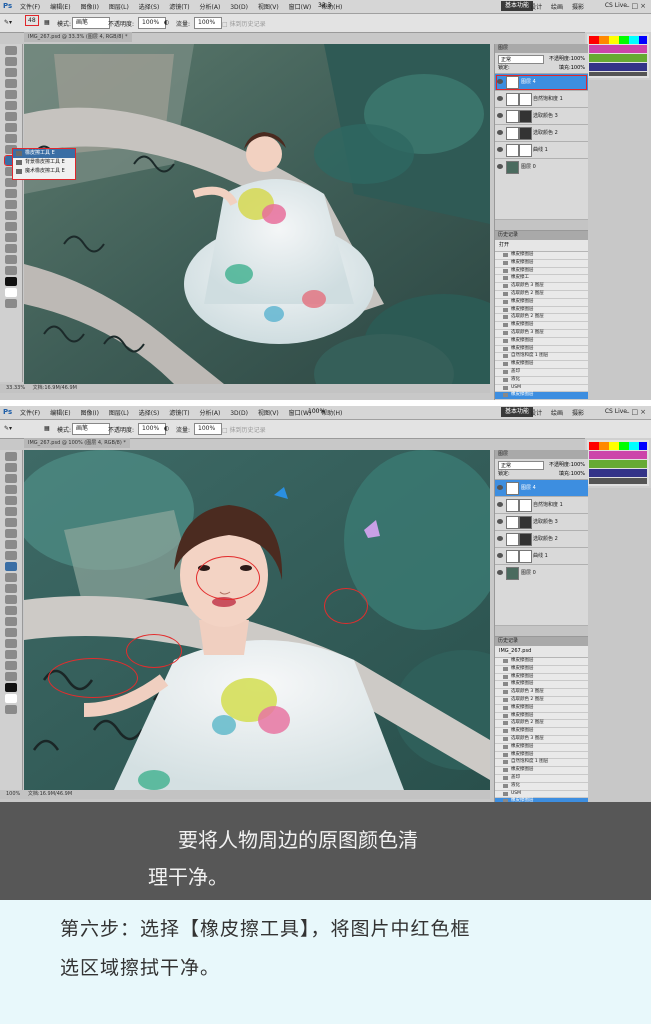 The image size is (651, 1024). What do you see at coordinates (119, 7) in the screenshot?
I see `menu-layer: 图层(L)` at bounding box center [119, 7].